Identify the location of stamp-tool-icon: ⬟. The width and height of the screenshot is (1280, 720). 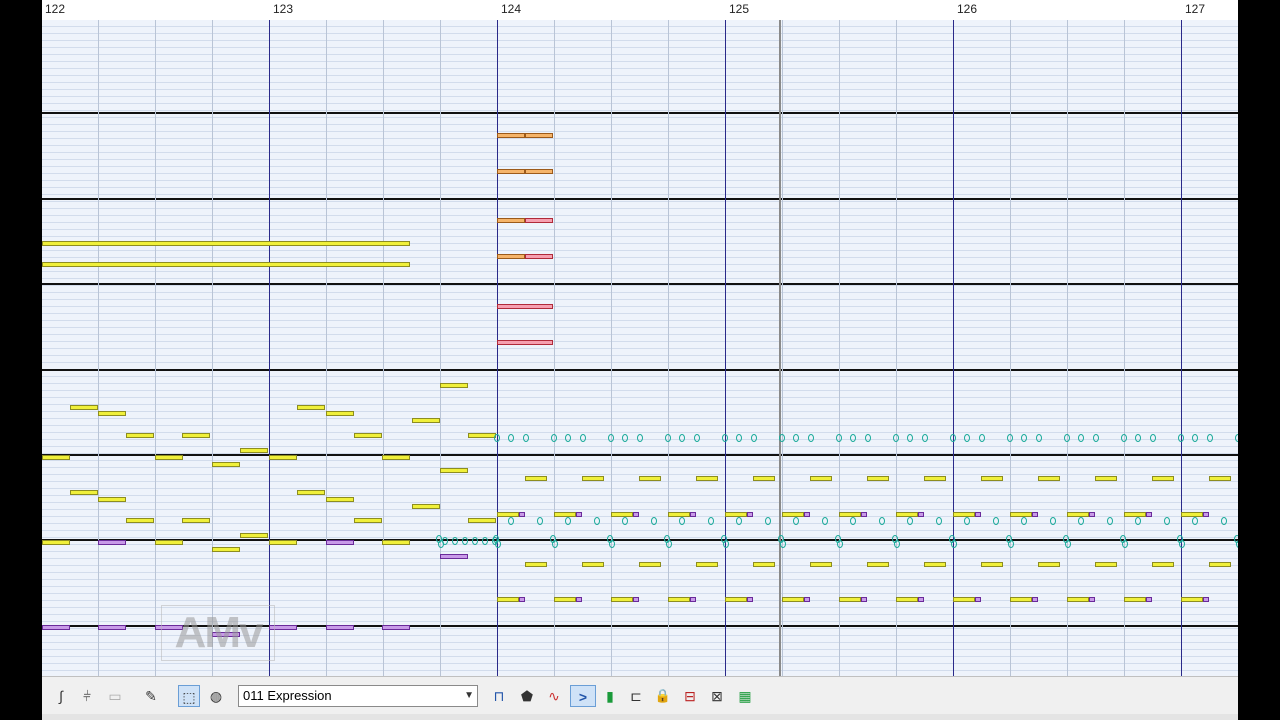
(527, 696).